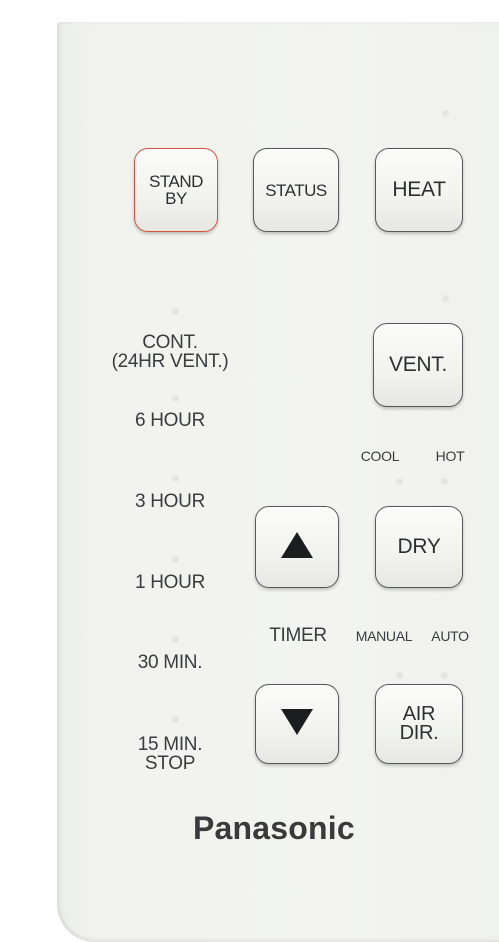 The width and height of the screenshot is (499, 942). I want to click on timer-up-button, so click(297, 547).